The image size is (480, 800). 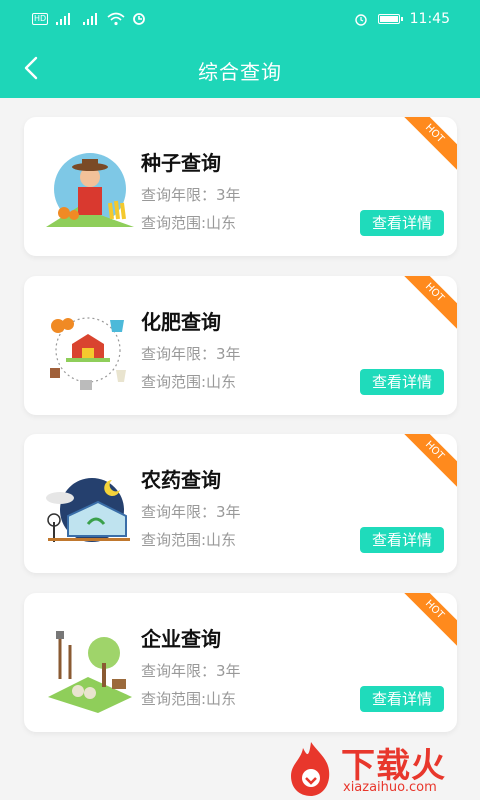 What do you see at coordinates (90, 672) in the screenshot?
I see `garden-tools-icon` at bounding box center [90, 672].